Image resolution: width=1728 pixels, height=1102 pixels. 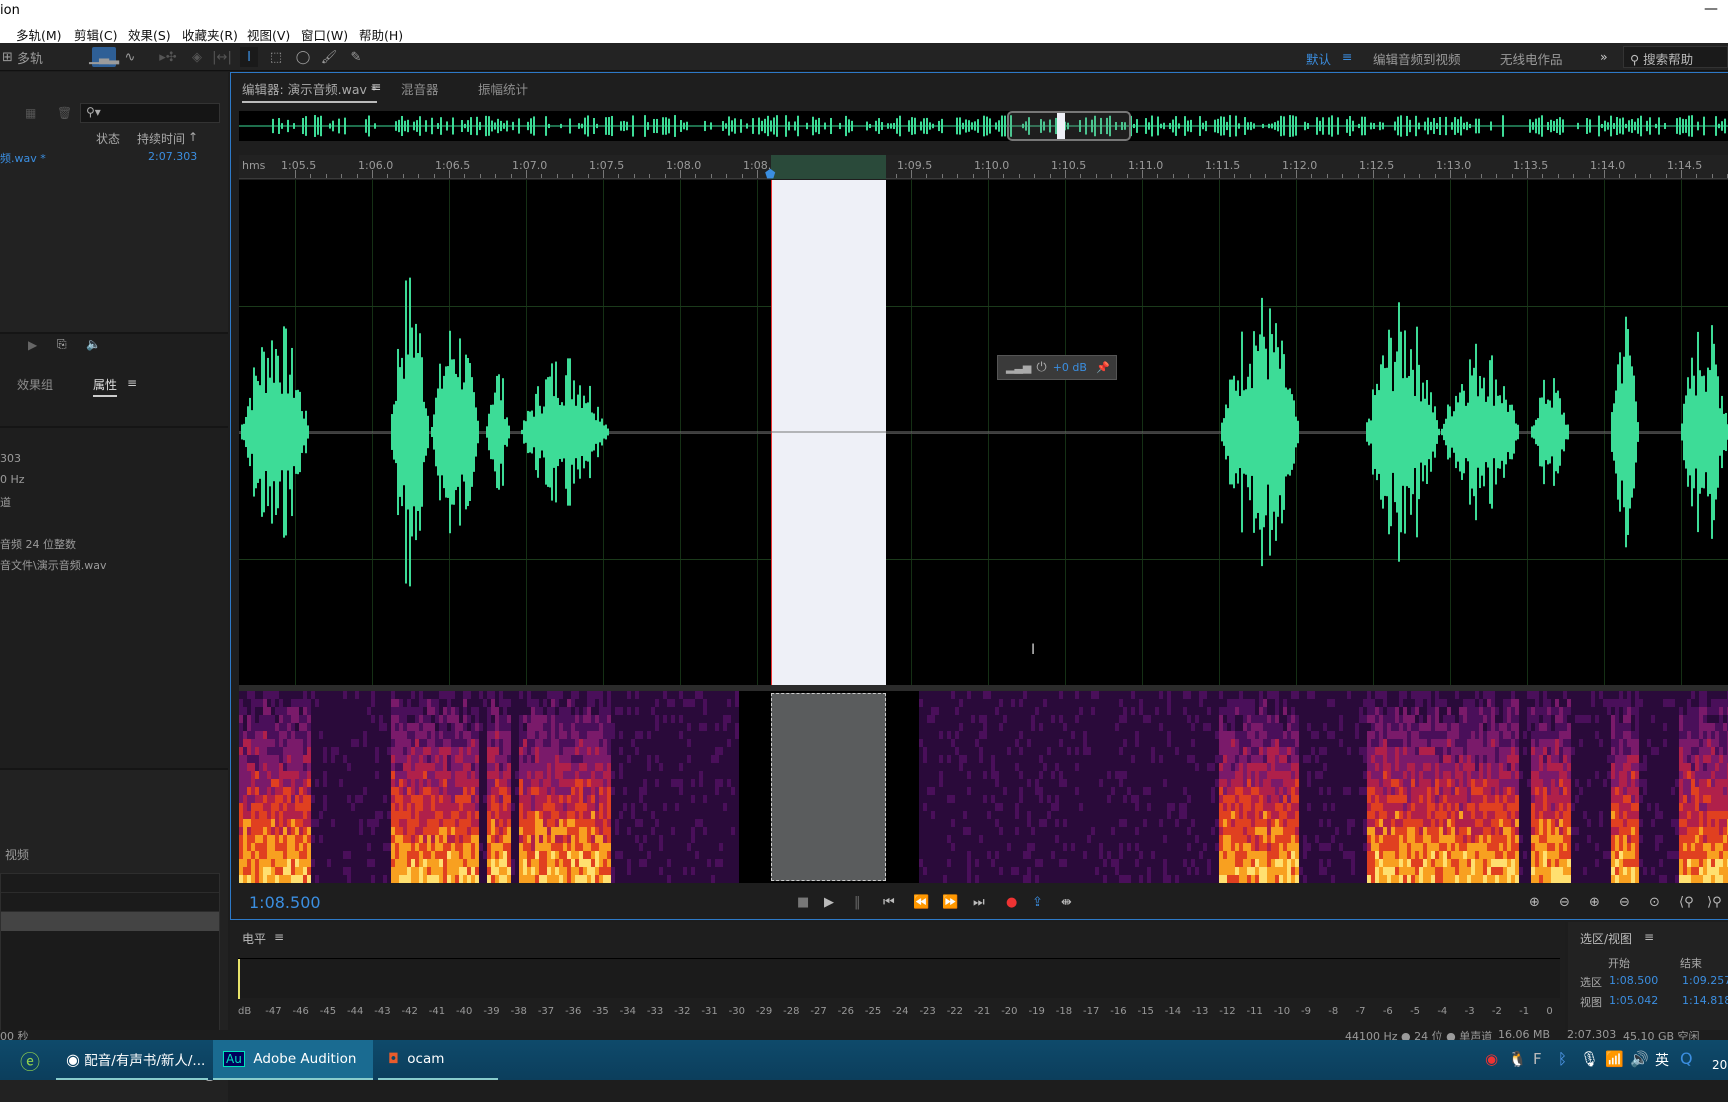 I want to click on spectral-icon: ∿, so click(x=130, y=57).